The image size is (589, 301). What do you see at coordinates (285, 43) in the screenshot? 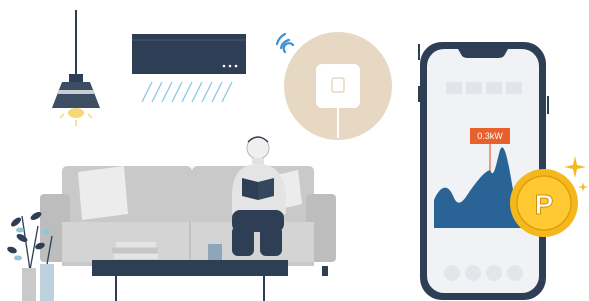
I see `wifi-signal-icon` at bounding box center [285, 43].